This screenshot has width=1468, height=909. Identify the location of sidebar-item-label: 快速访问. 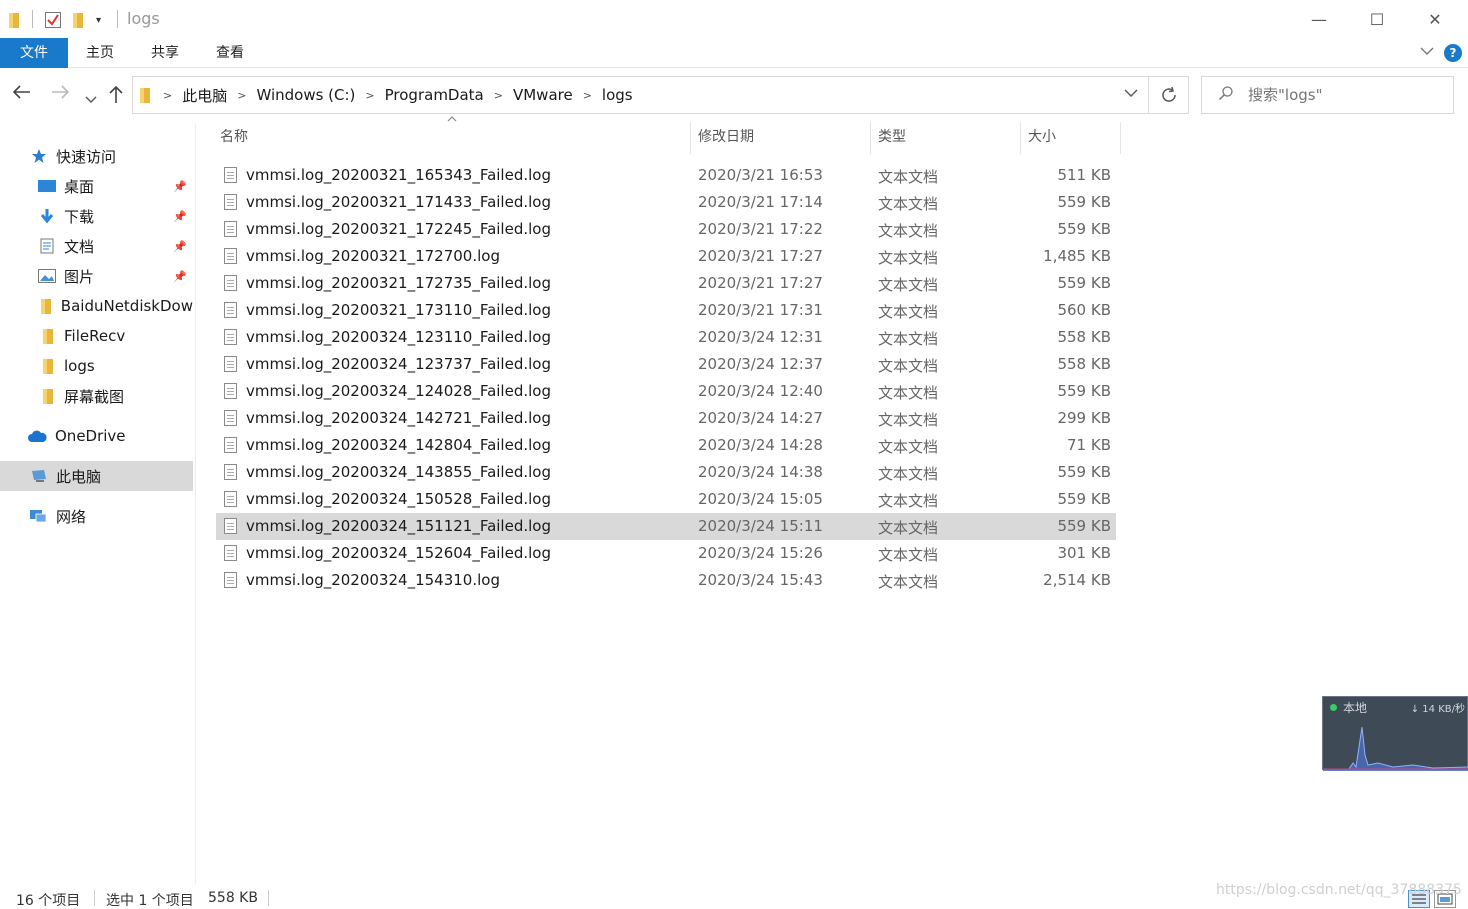
(86, 156).